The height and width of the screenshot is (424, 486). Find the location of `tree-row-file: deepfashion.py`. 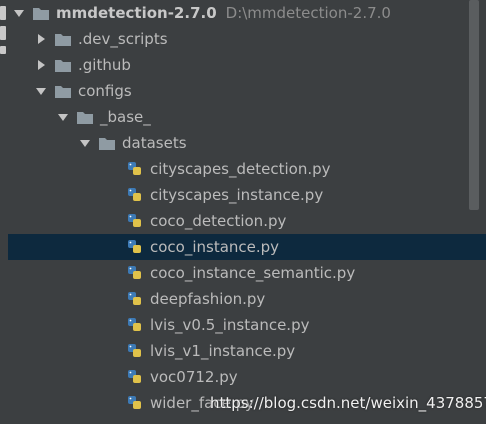

tree-row-file: deepfashion.py is located at coordinates (247, 299).